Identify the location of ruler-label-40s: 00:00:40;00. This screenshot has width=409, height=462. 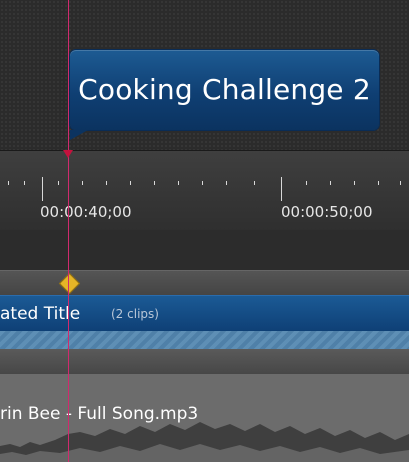
(86, 212).